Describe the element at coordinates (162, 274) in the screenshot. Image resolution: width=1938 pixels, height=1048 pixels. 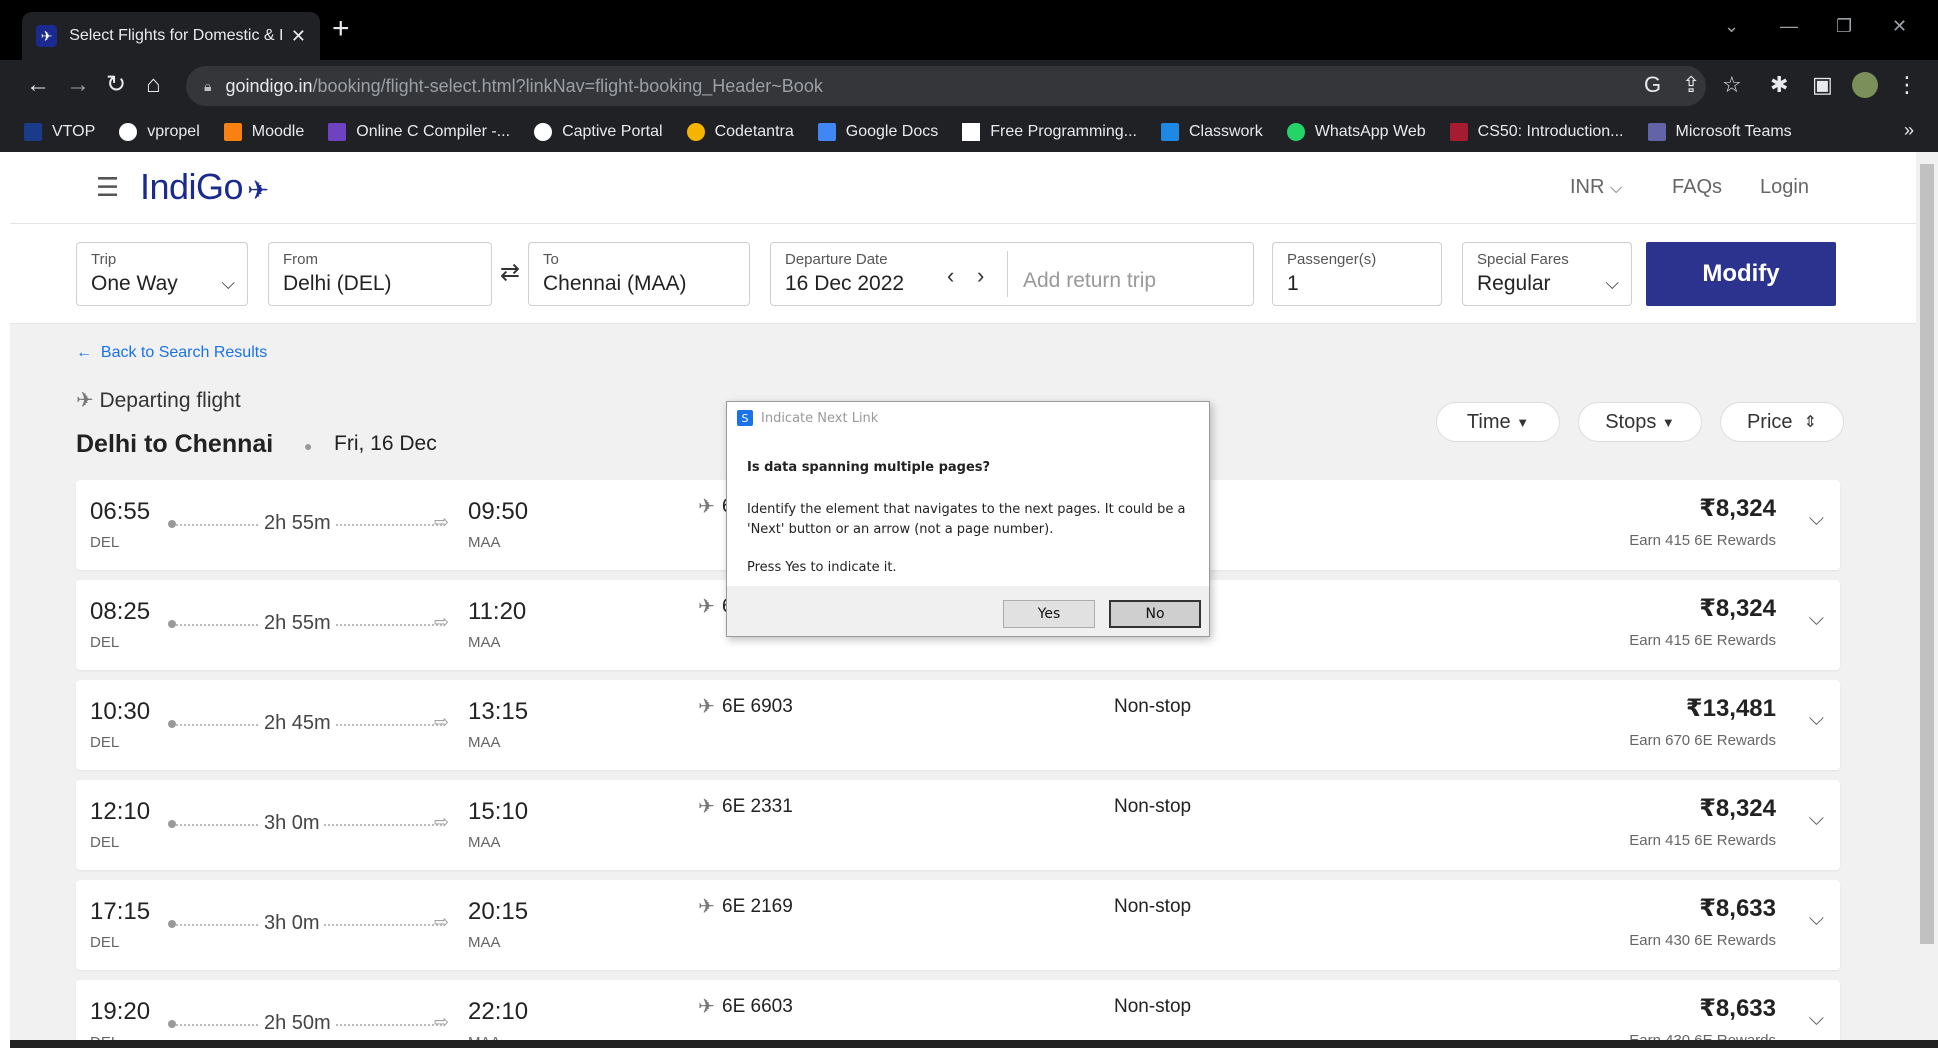
I see `trip-type-select: Trip One Way ⌵` at that location.